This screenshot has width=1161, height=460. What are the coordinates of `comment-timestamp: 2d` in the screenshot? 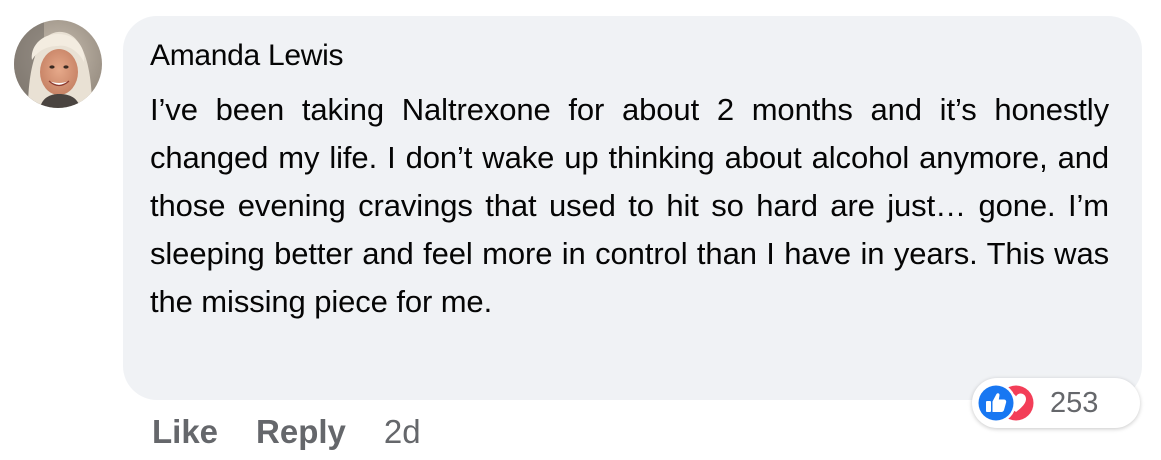 It's located at (402, 432).